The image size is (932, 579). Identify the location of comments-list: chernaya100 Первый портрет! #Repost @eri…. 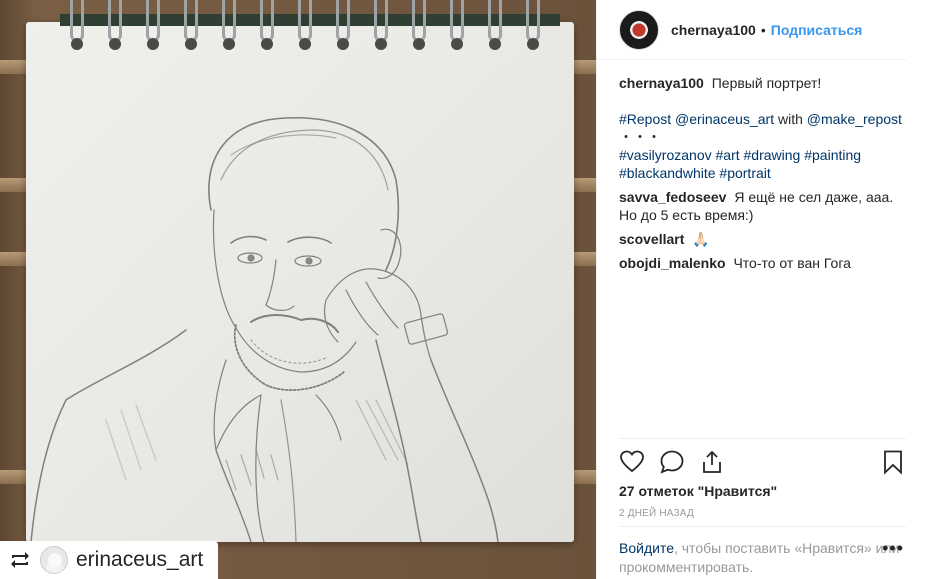
(764, 166).